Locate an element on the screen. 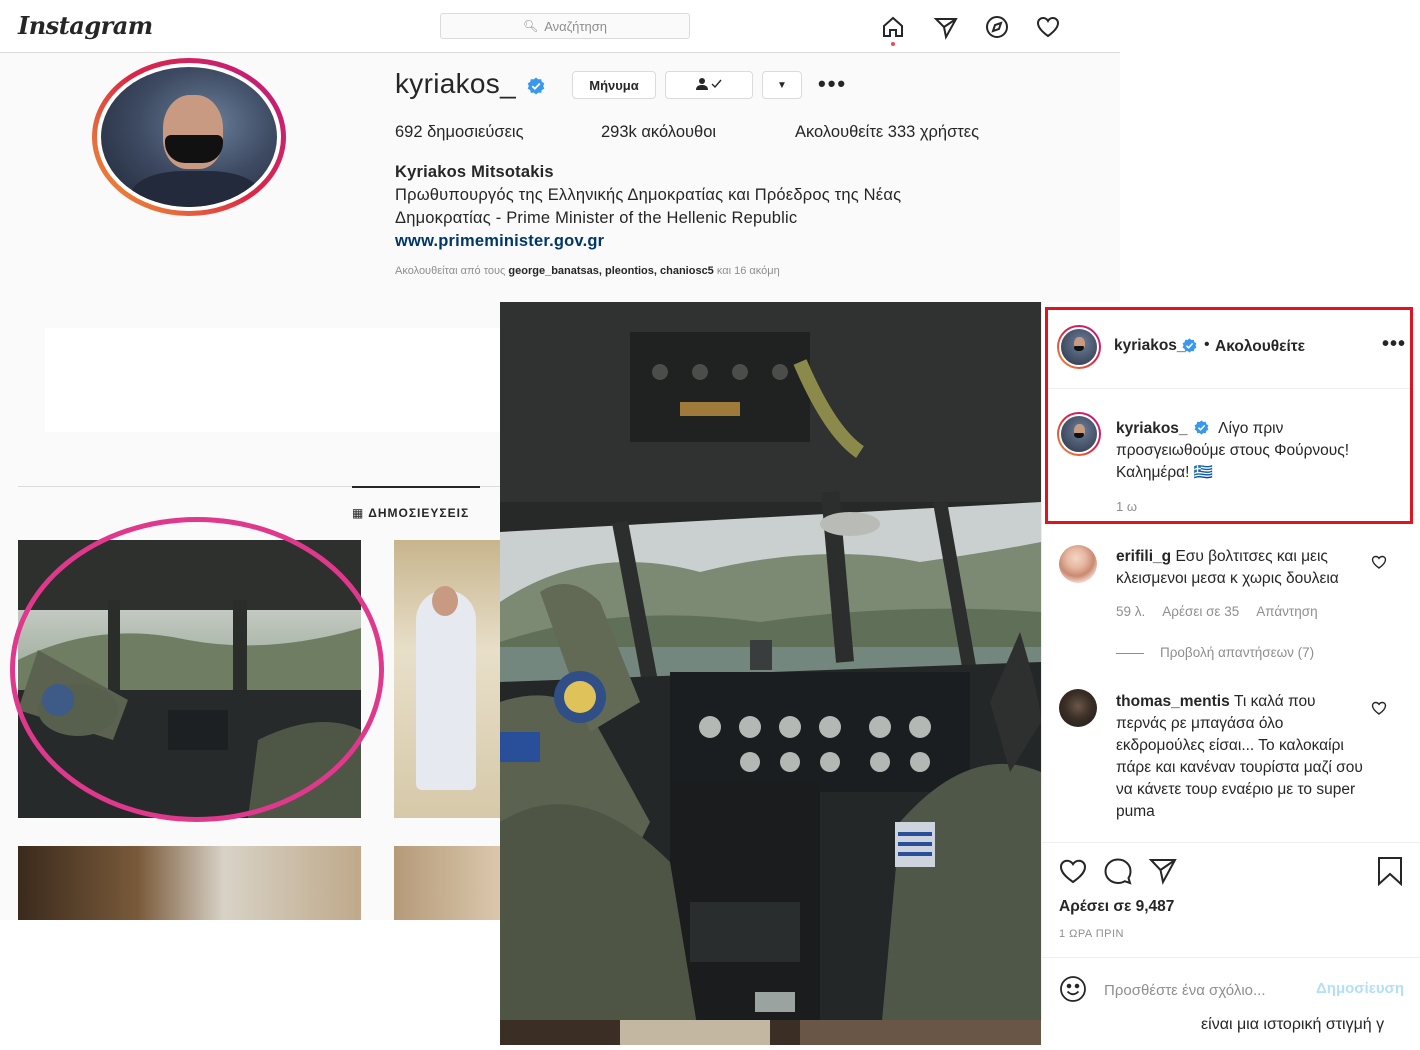 This screenshot has height=1050, width=1420. comment-bubble-icon is located at coordinates (1118, 871).